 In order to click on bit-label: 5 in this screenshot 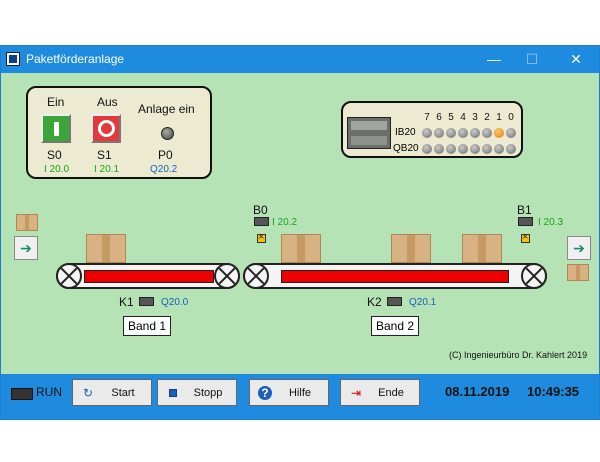, I will do `click(451, 117)`.